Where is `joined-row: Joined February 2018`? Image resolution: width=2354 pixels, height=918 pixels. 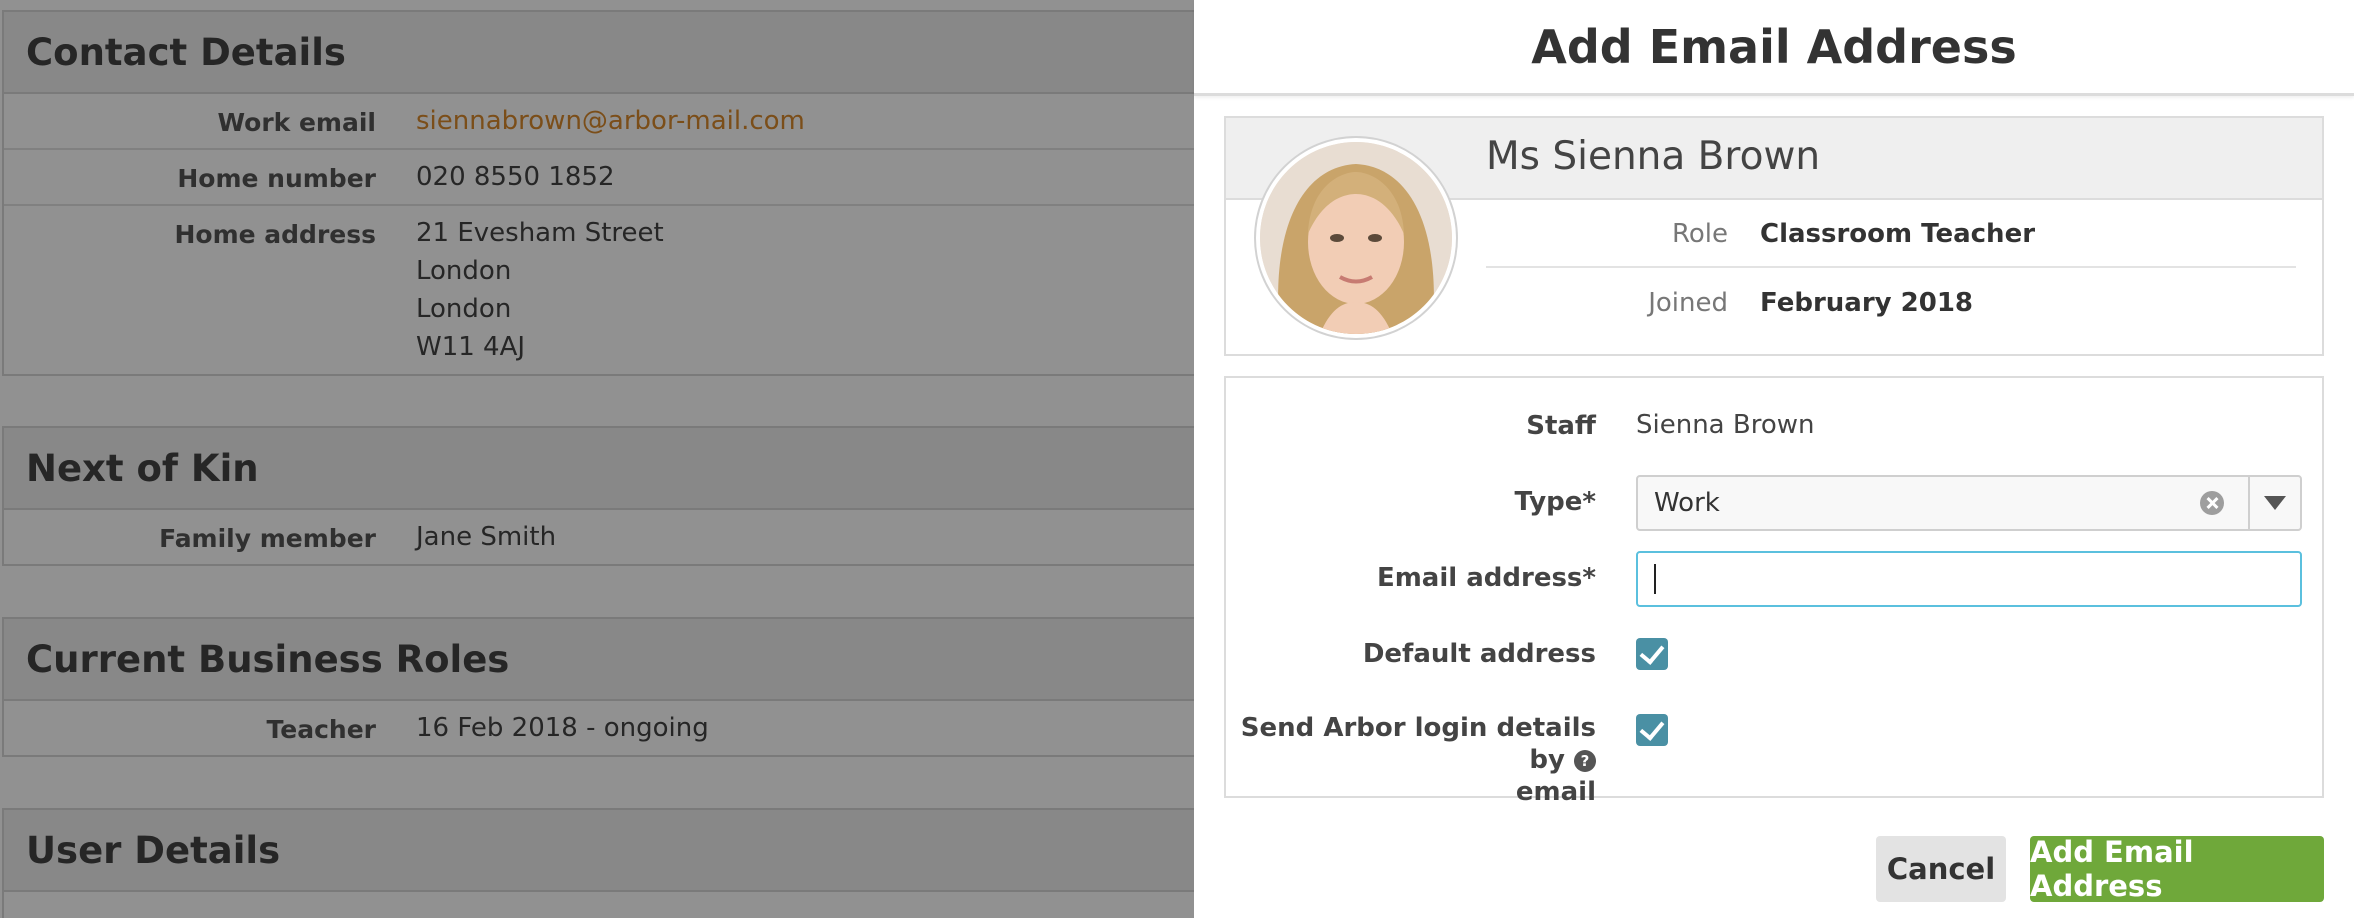
joined-row: Joined February 2018 is located at coordinates (1891, 303).